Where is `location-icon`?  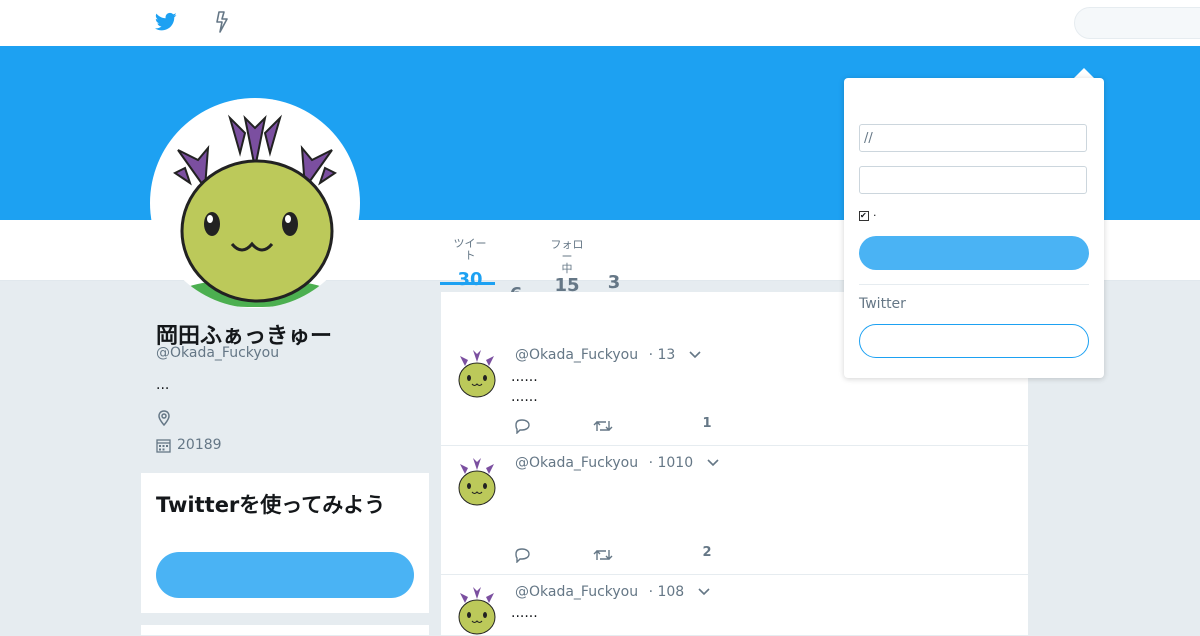
location-icon is located at coordinates (164, 418).